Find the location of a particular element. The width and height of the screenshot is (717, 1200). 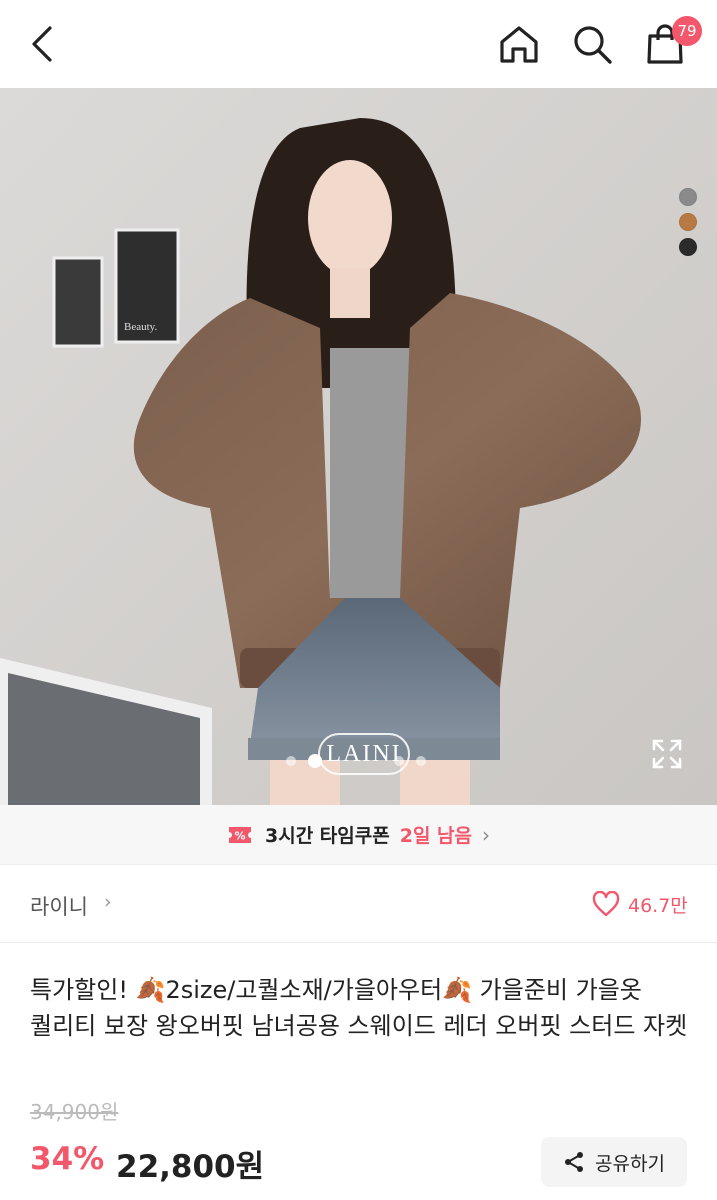

back-button is located at coordinates (44, 44).